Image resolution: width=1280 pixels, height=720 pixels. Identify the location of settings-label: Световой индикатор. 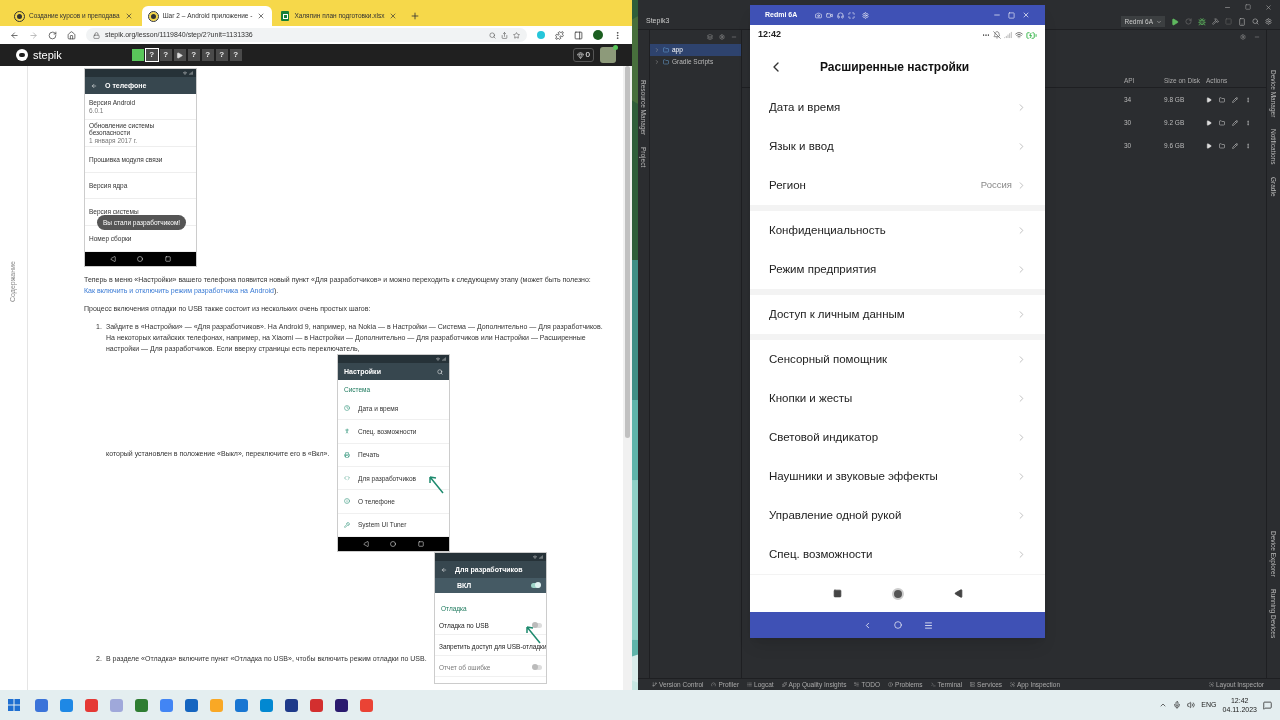
(824, 437).